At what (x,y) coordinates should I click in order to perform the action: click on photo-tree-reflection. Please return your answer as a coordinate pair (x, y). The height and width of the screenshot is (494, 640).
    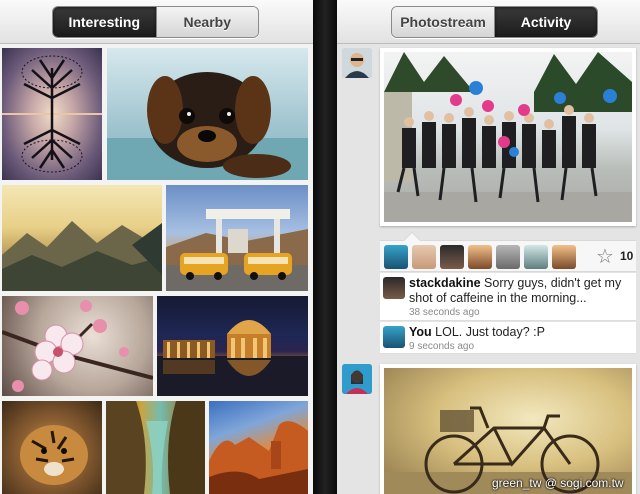
    Looking at the image, I should click on (52, 114).